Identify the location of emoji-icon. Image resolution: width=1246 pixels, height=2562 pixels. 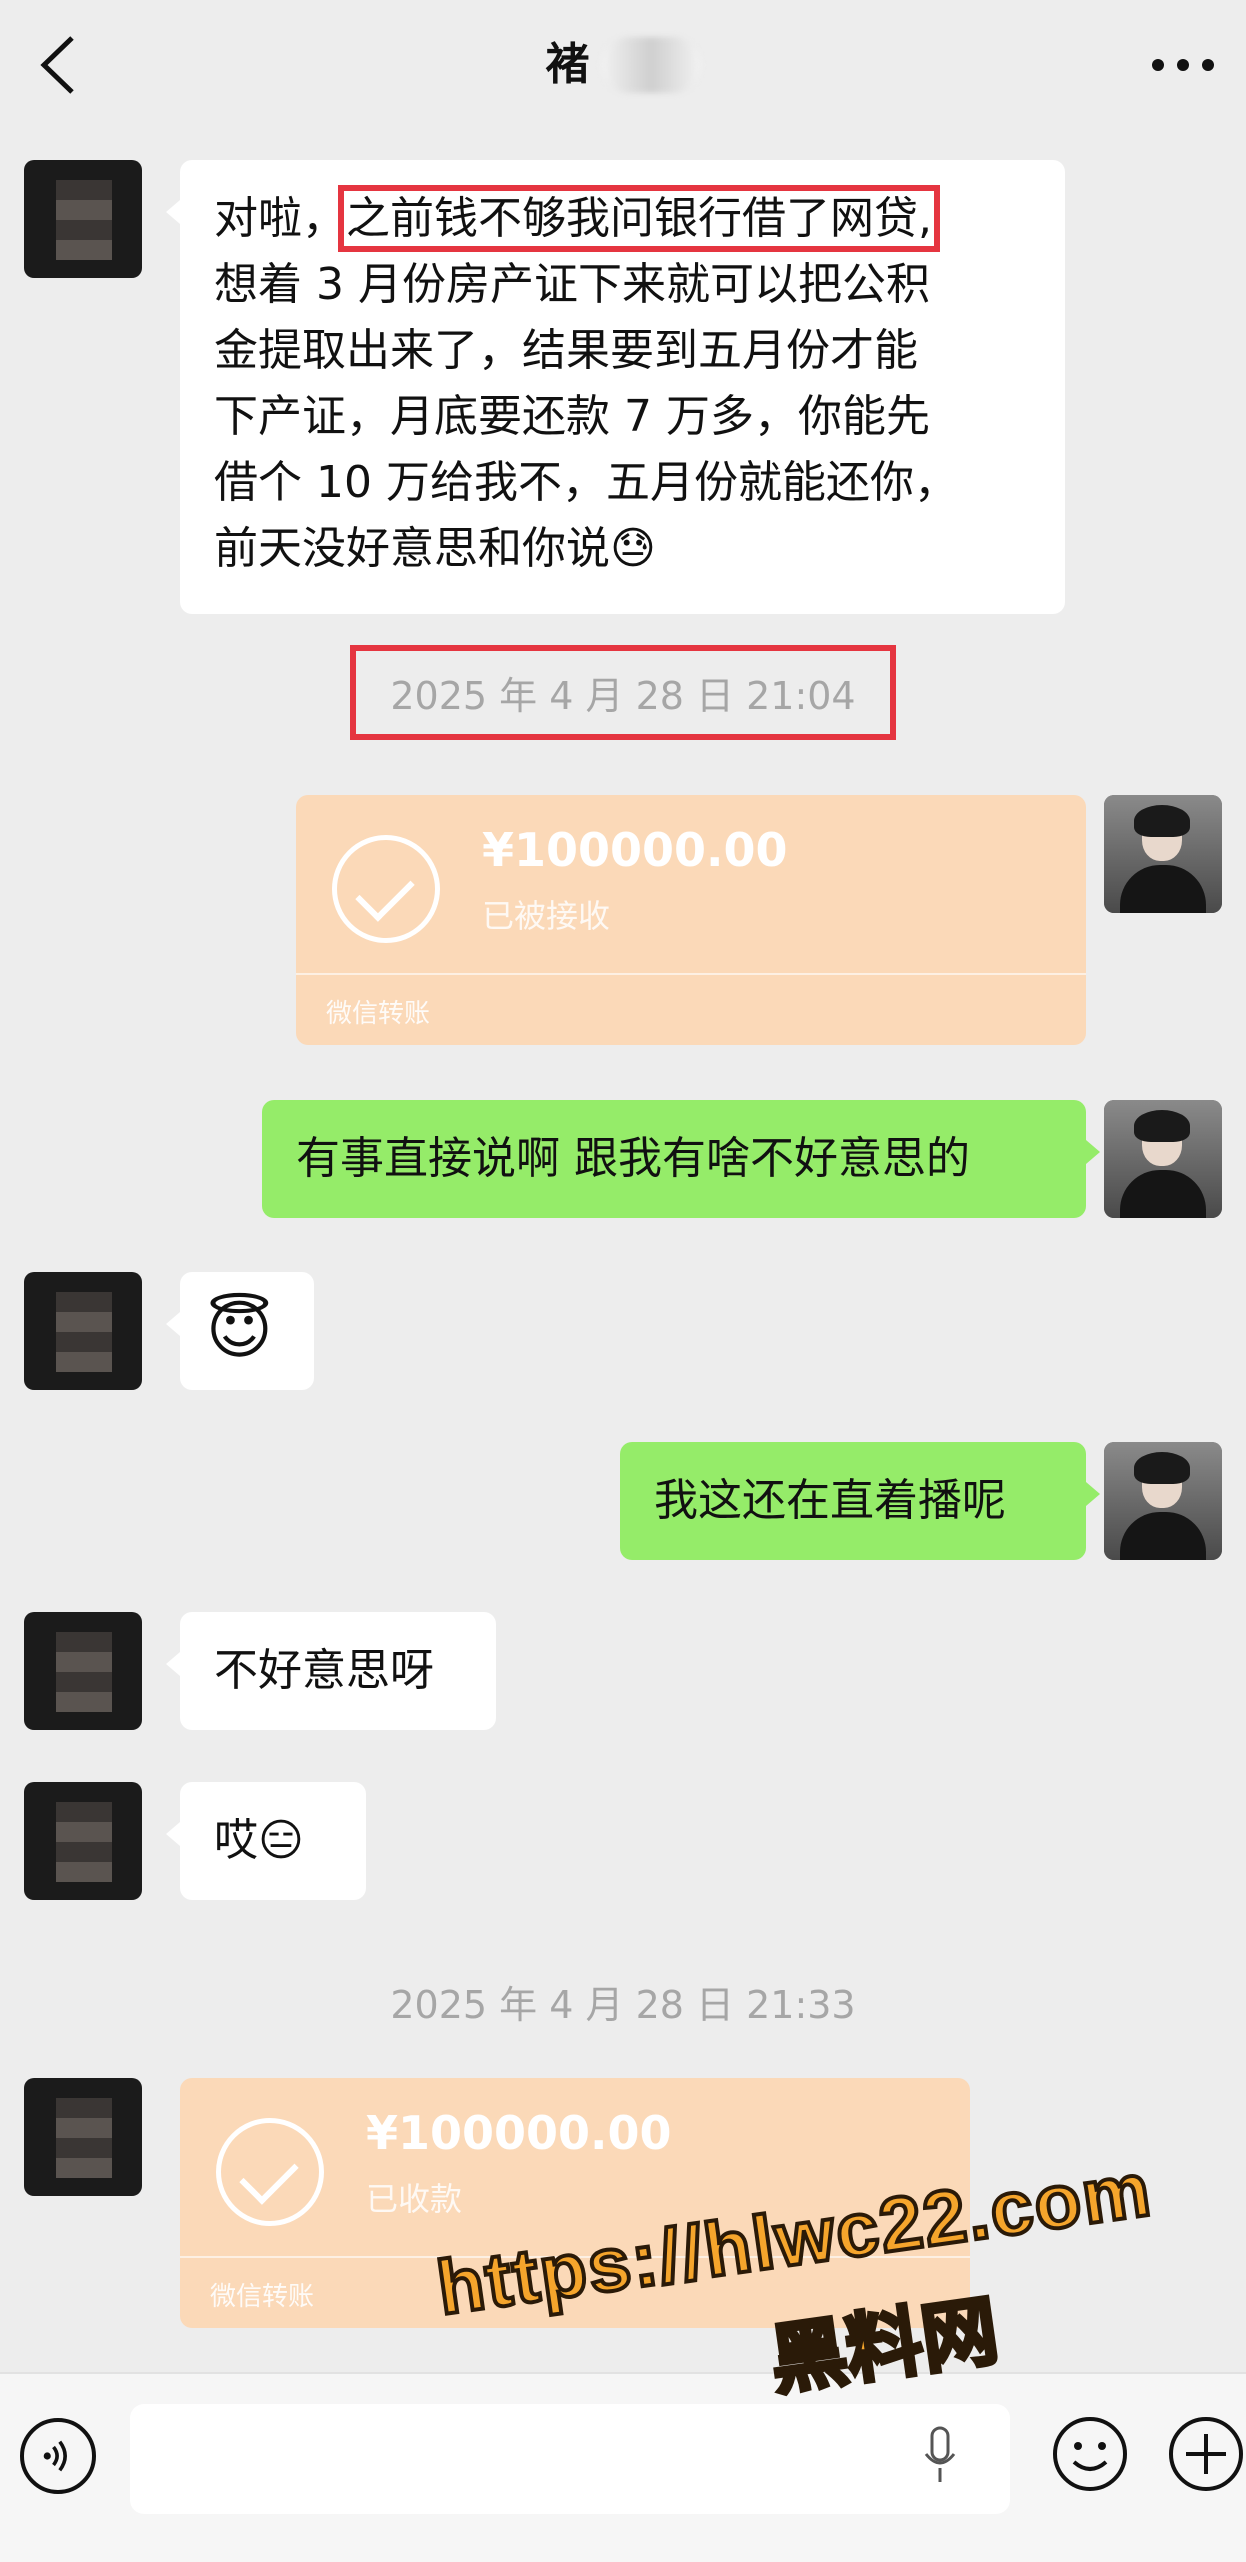
(1090, 2454).